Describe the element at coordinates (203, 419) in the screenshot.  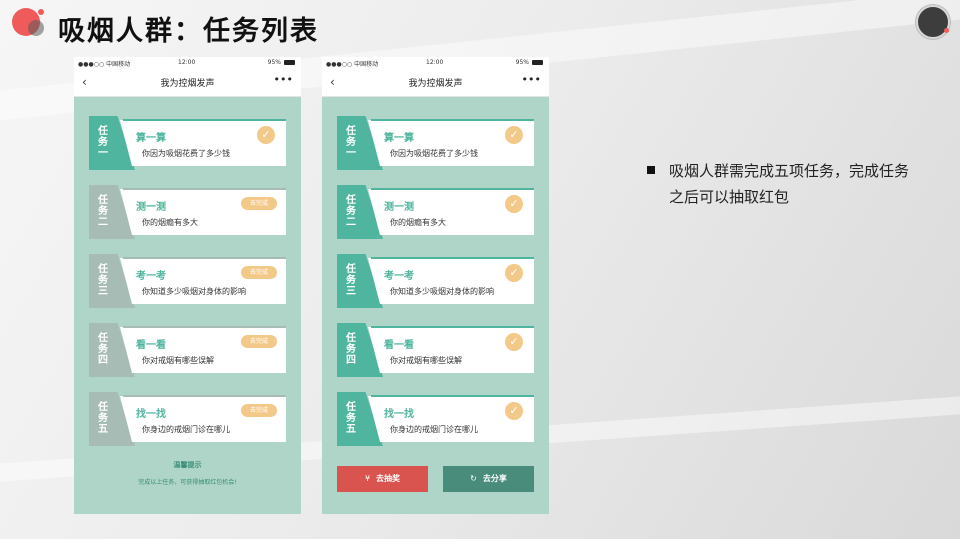
I see `task-card: 找一找 你身边的戒烟门诊在哪儿 去完成` at that location.